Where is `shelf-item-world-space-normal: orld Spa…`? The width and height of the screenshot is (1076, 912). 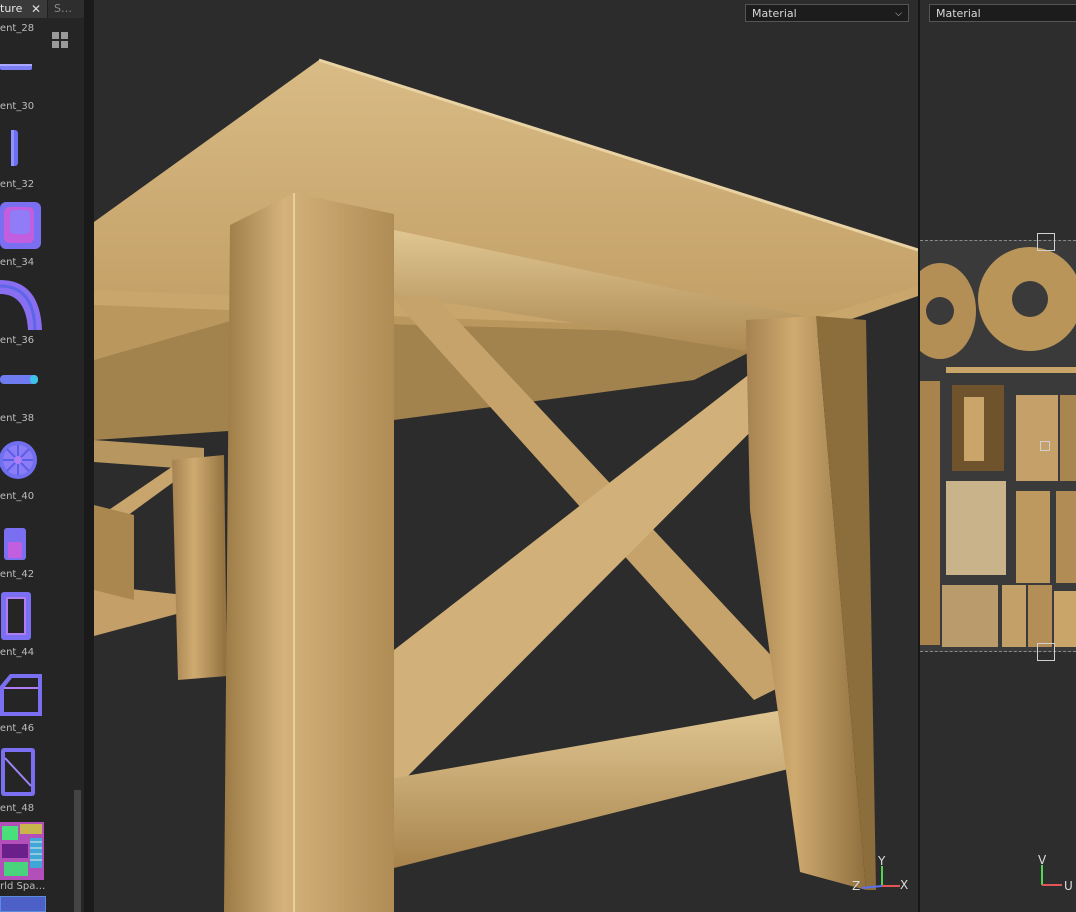 shelf-item-world-space-normal: orld Spa… is located at coordinates (24, 858).